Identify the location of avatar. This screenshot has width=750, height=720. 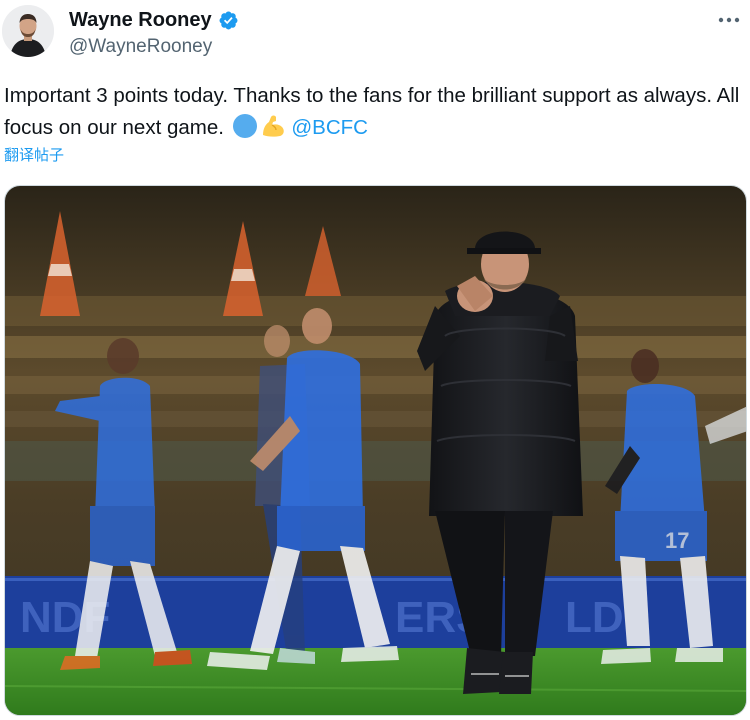
(28, 31).